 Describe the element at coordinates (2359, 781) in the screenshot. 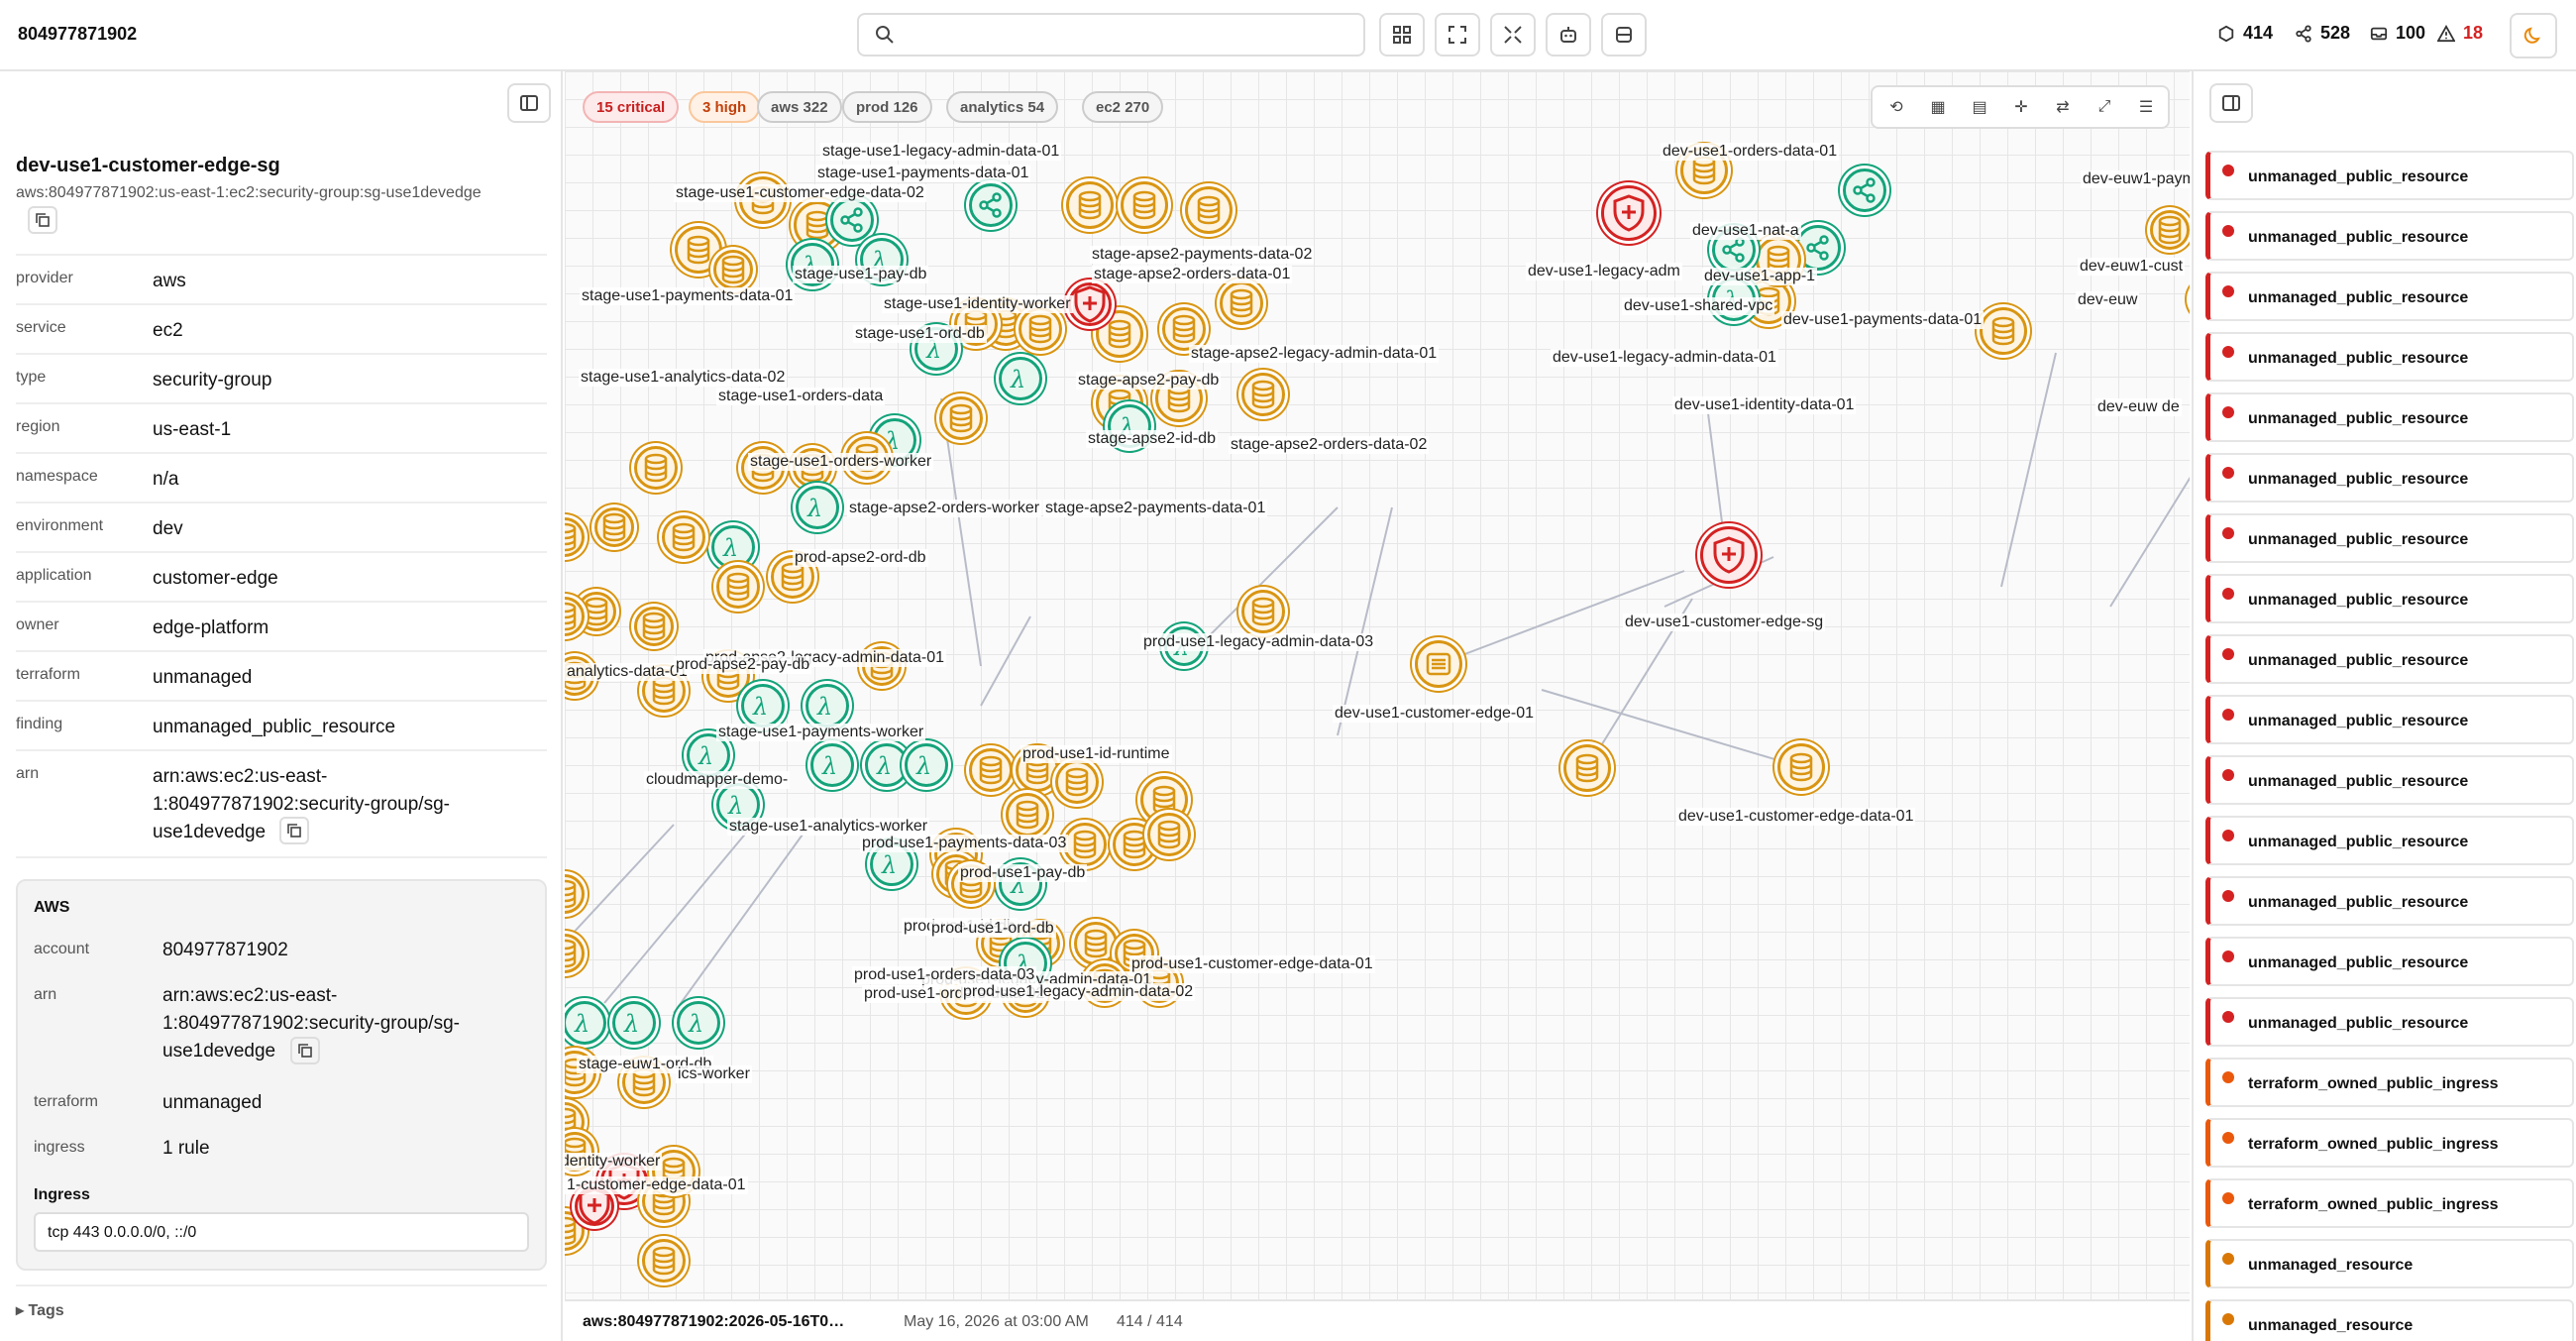

I see `finding-label: unmanaged_public_resource` at that location.